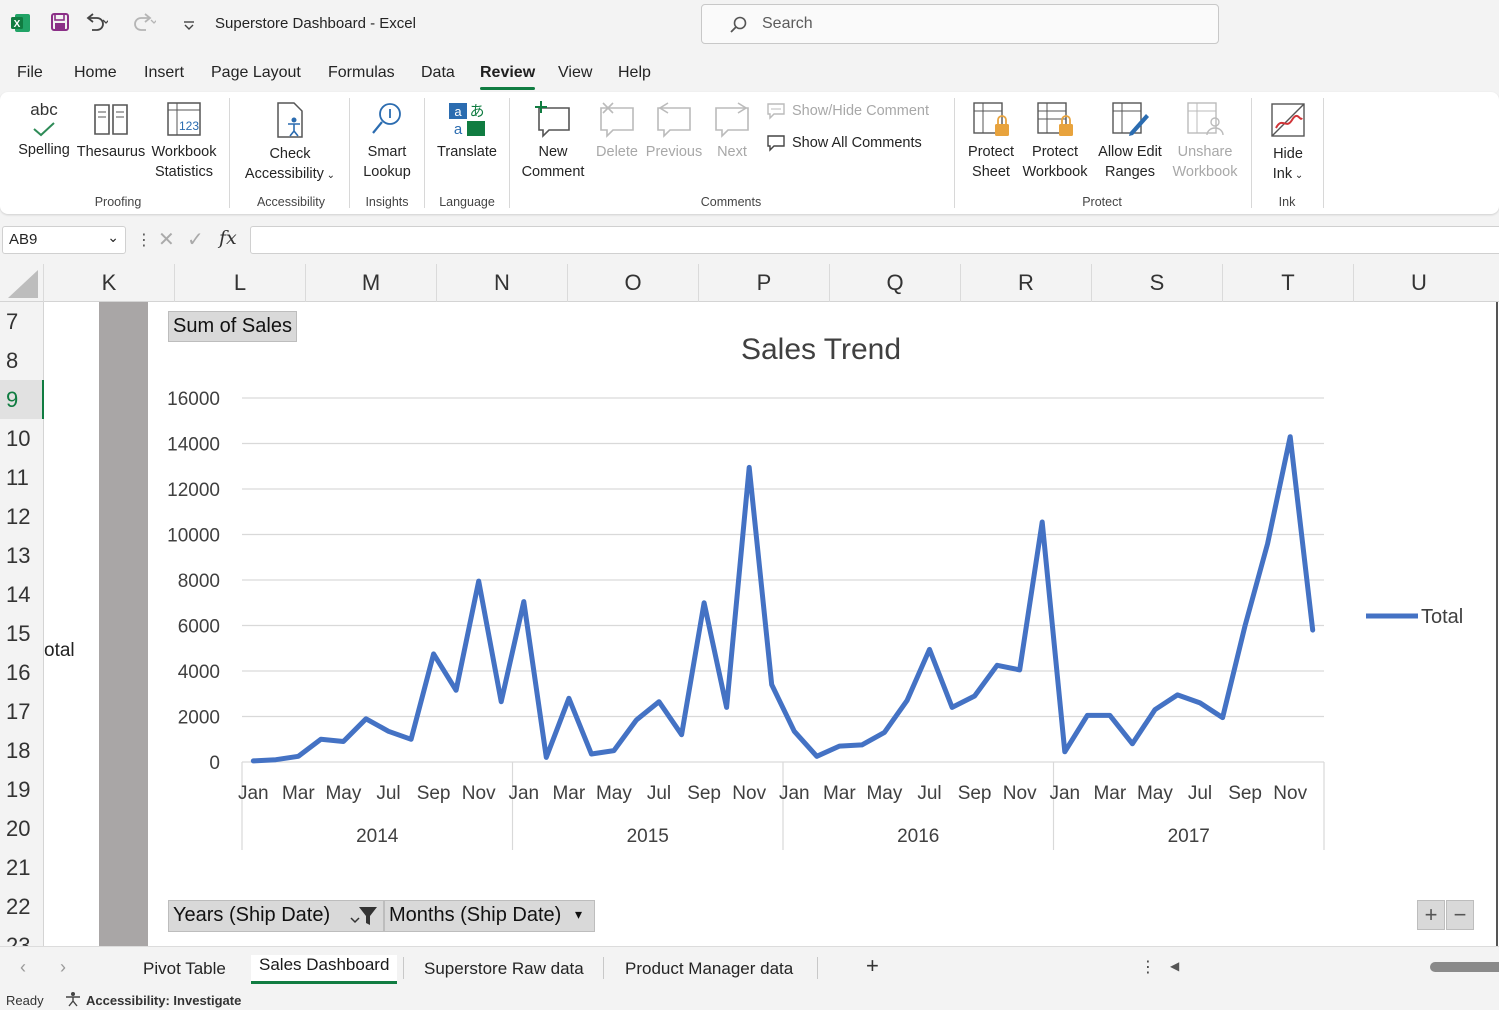 The height and width of the screenshot is (1010, 1499). What do you see at coordinates (1102, 202) in the screenshot?
I see `protect-group-label: Protect` at bounding box center [1102, 202].